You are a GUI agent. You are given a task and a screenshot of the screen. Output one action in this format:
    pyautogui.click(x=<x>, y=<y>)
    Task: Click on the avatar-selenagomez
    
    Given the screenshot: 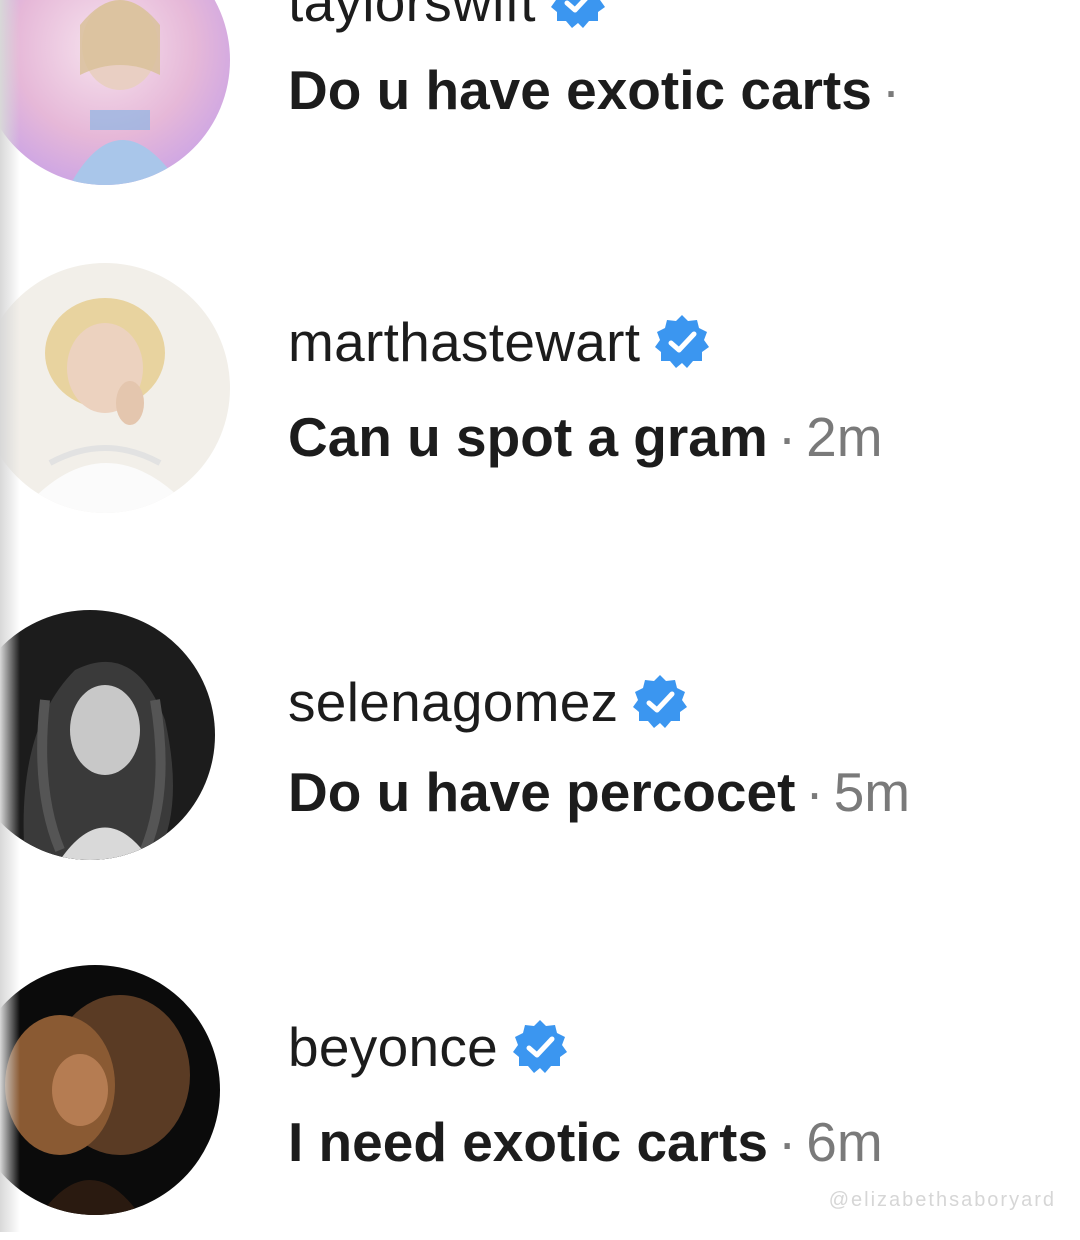 What is the action you would take?
    pyautogui.click(x=107, y=735)
    